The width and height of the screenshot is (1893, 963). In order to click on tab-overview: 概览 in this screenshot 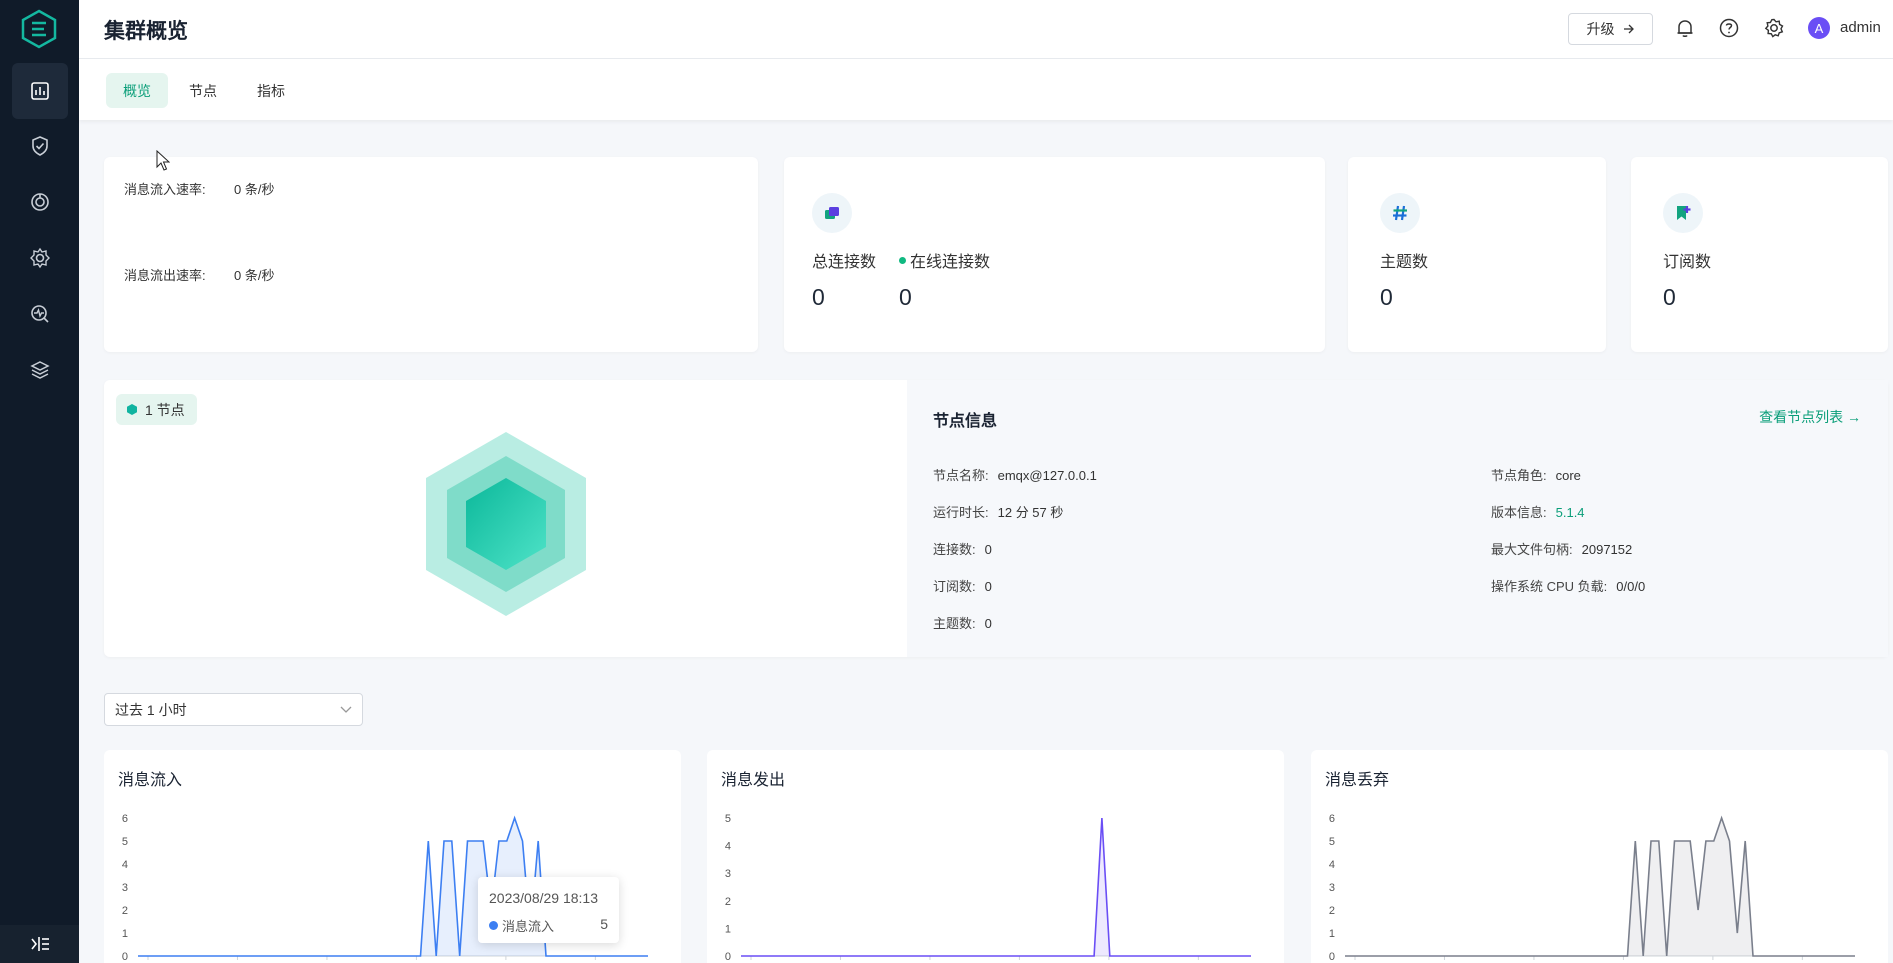, I will do `click(137, 90)`.